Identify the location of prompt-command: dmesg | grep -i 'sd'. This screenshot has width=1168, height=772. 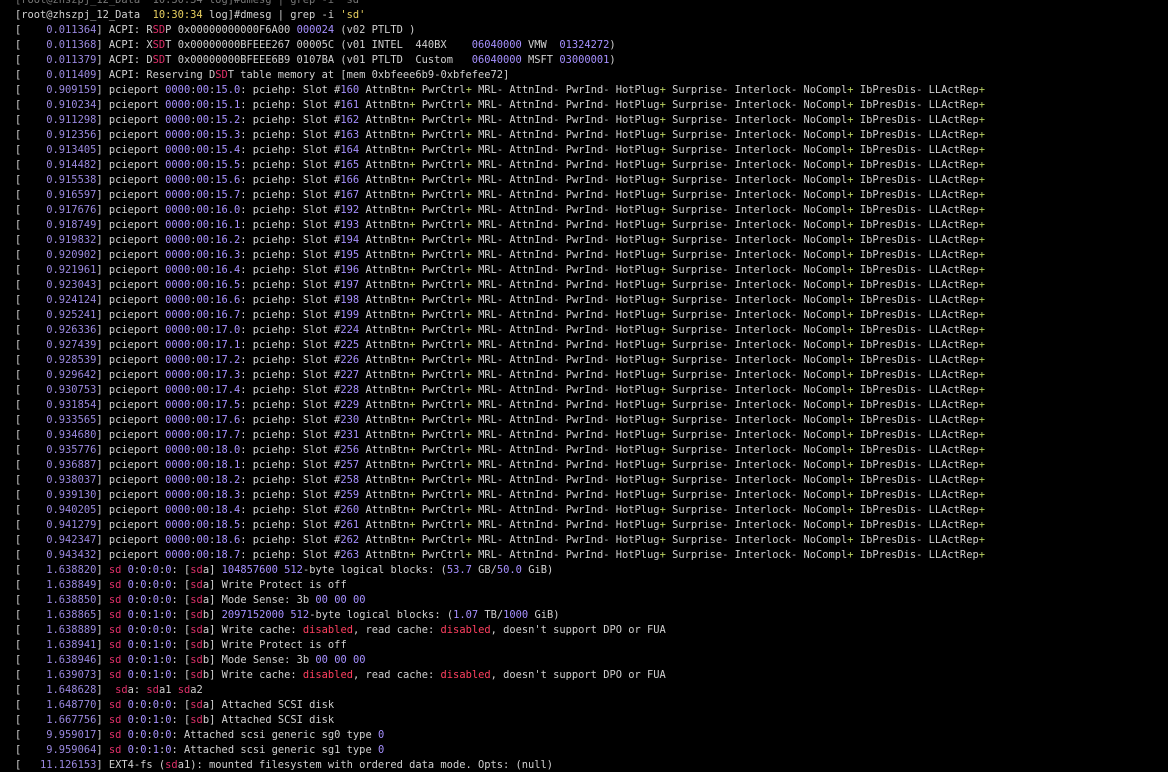
(303, 15).